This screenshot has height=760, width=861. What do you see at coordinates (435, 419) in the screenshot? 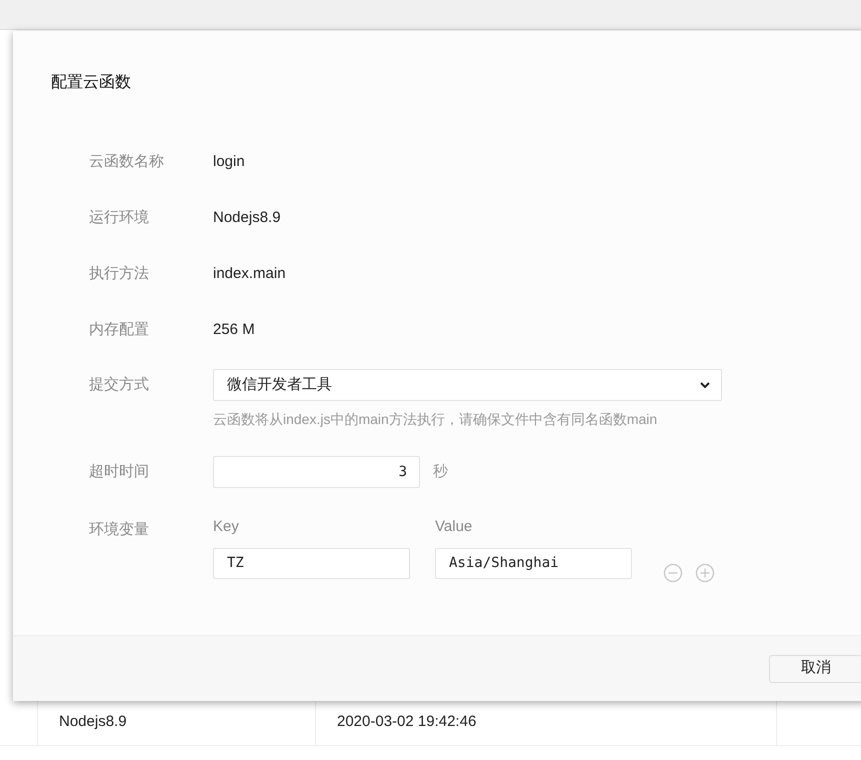
I see `hint-text: 云函数将从index.js中的main方法执行，请确保文件中含有同名函数main` at bounding box center [435, 419].